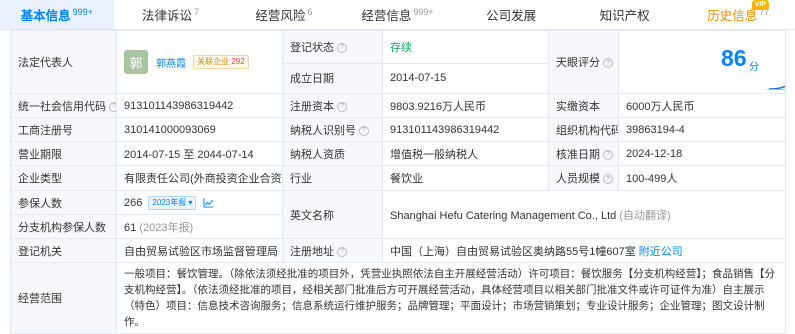 Image resolution: width=795 pixels, height=334 pixels. Describe the element at coordinates (702, 129) in the screenshot. I see `org-code-value: 39863194-4` at that location.